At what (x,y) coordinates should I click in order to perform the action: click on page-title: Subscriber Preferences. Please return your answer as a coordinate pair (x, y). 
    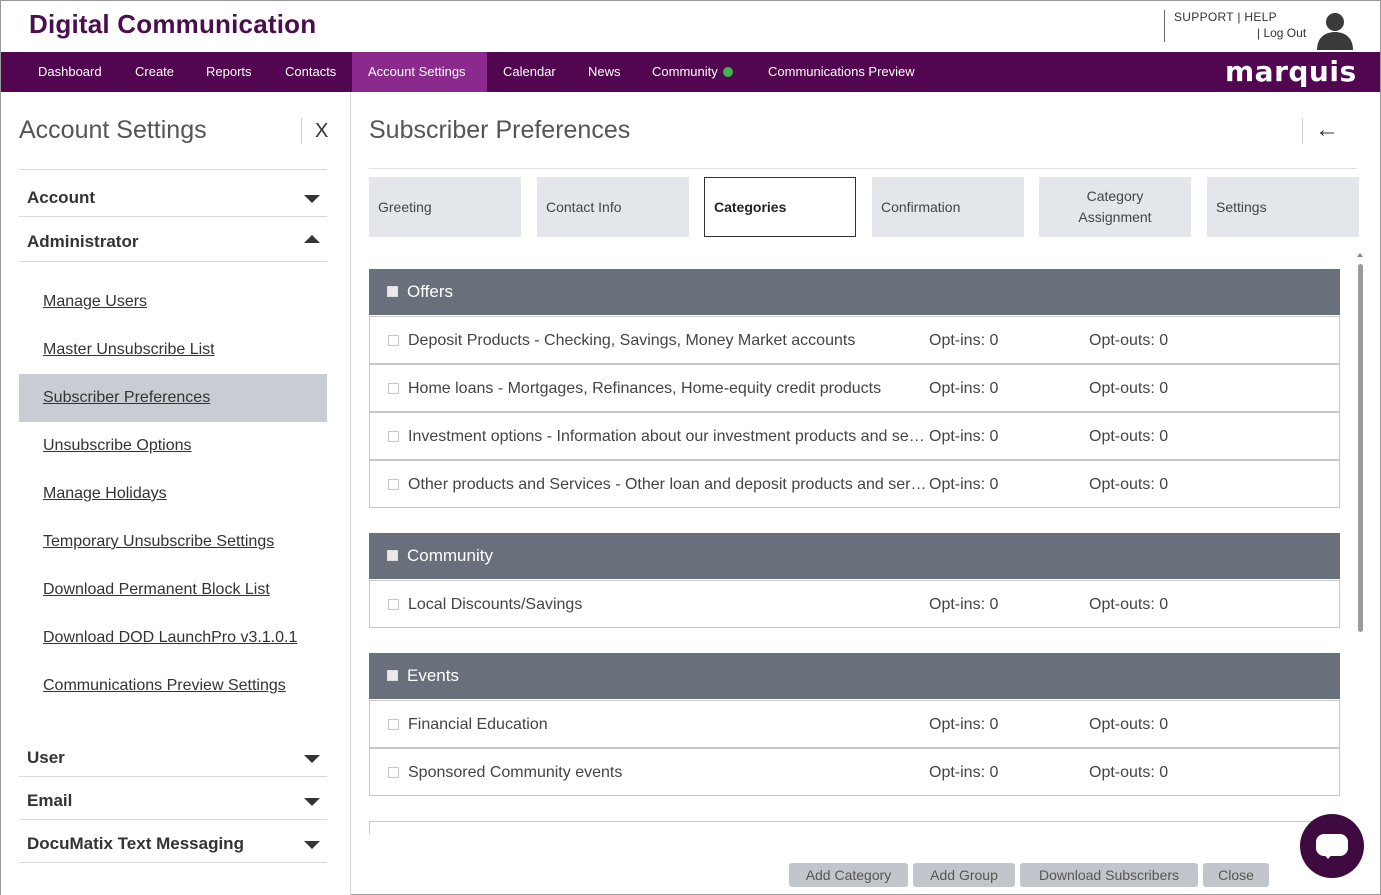
    Looking at the image, I should click on (500, 130).